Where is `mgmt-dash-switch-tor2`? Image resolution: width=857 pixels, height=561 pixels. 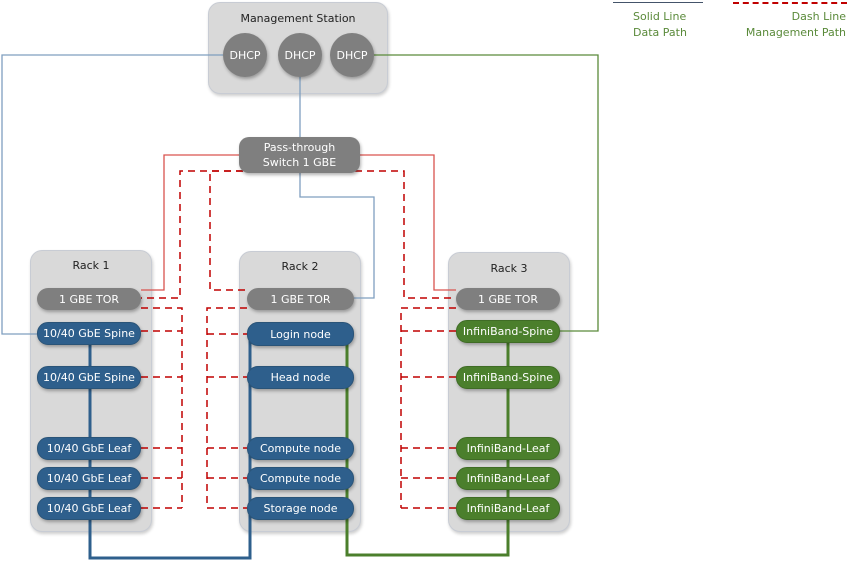
mgmt-dash-switch-tor2 is located at coordinates (228, 230).